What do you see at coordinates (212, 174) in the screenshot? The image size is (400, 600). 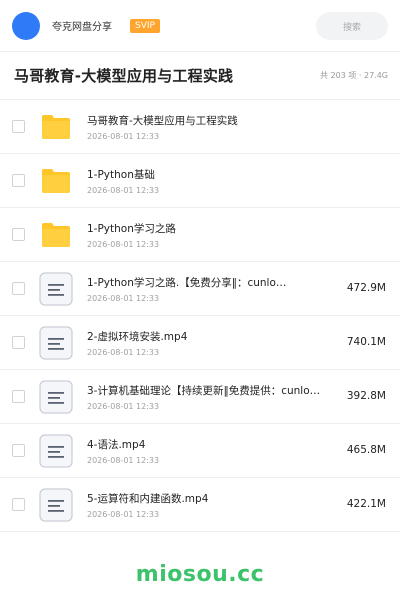 I see `file-name: 1-Python基础` at bounding box center [212, 174].